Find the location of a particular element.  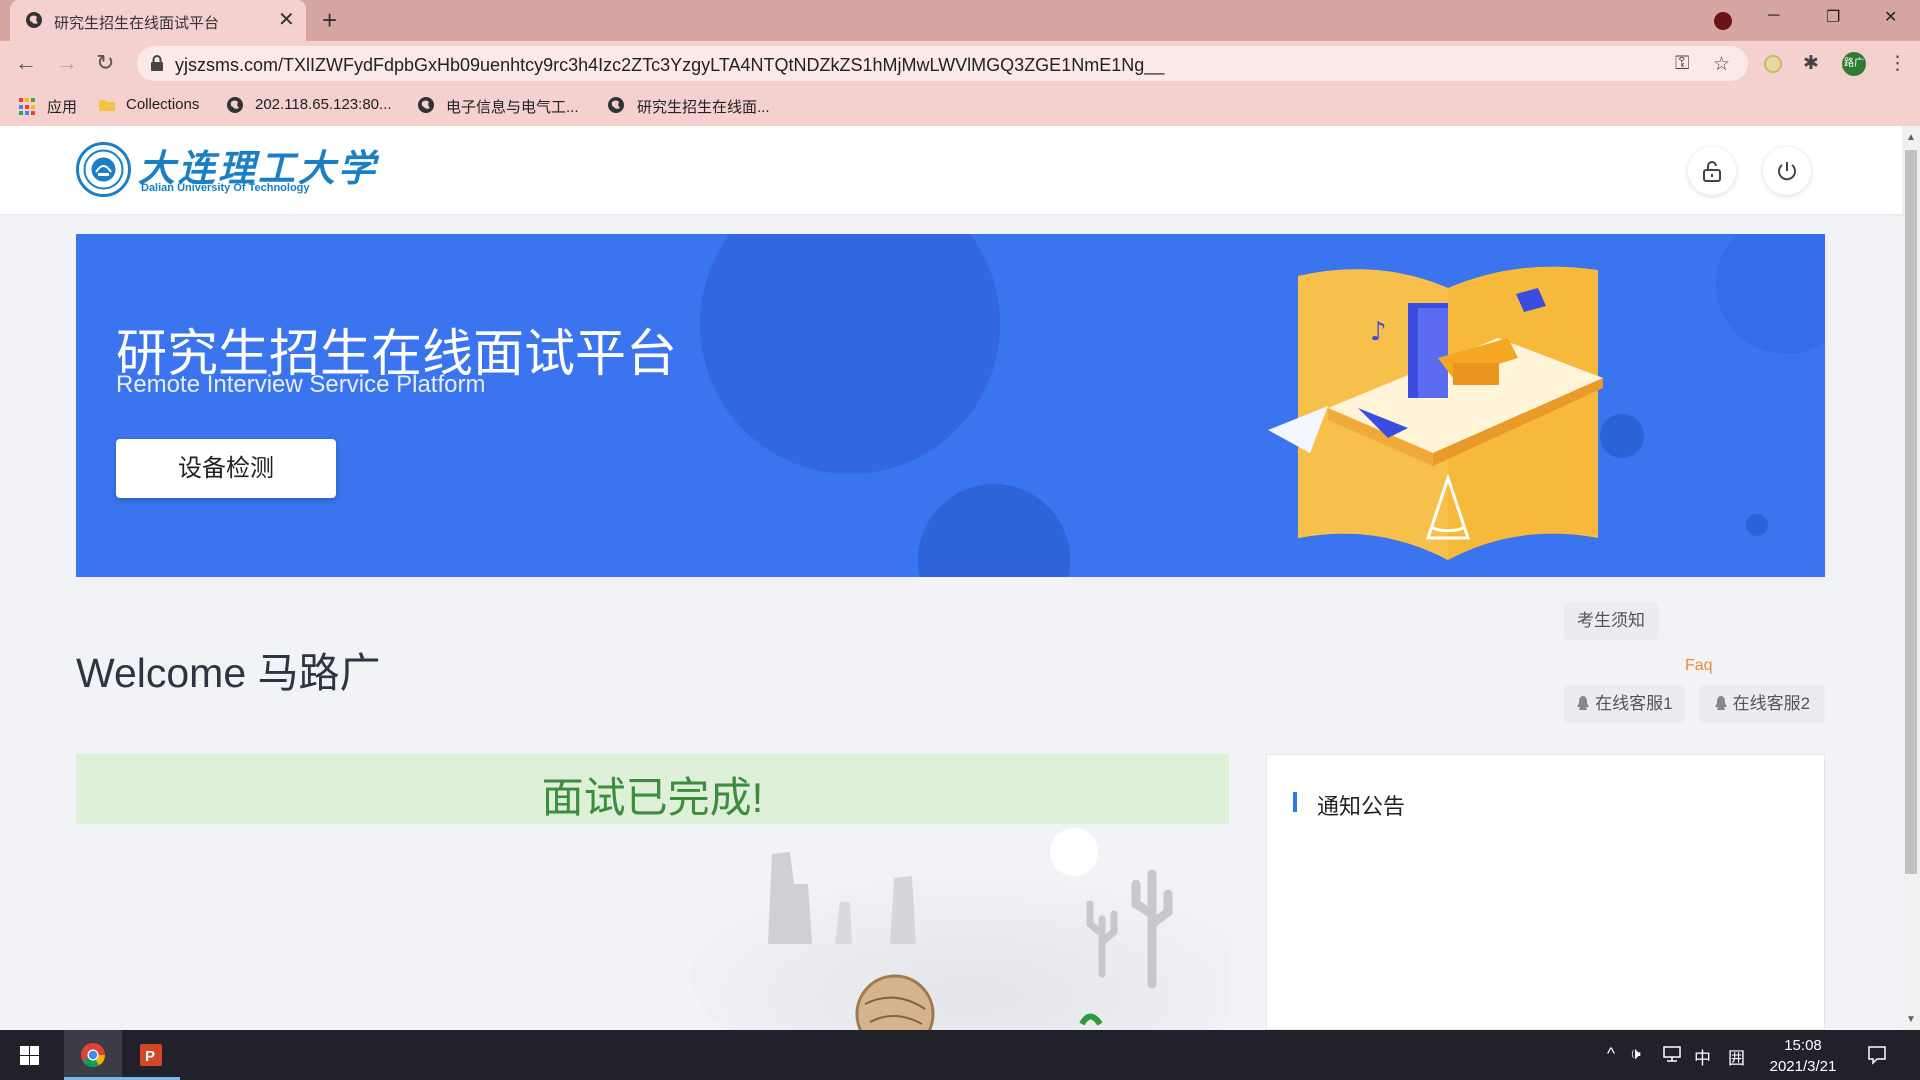

tray-expand-icon: ^ is located at coordinates (1611, 1054).